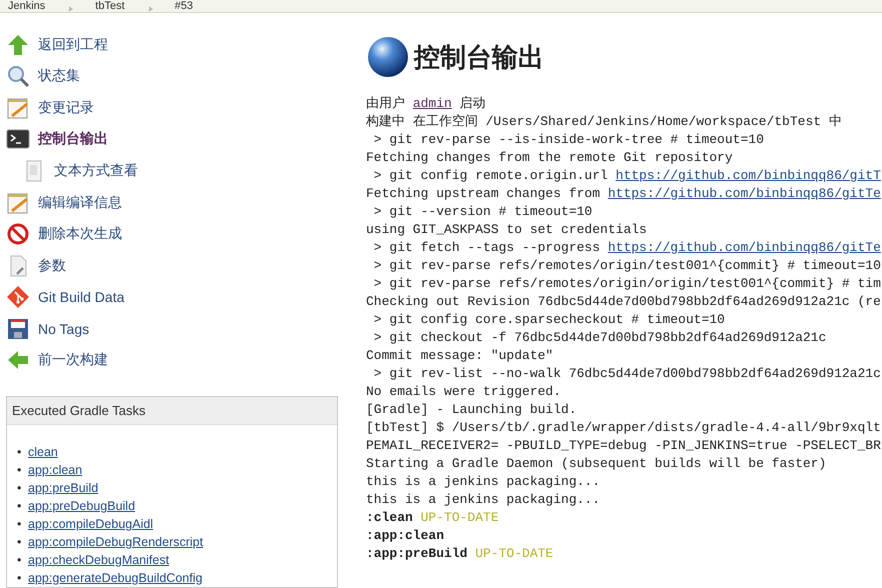 This screenshot has height=588, width=882. What do you see at coordinates (55, 470) in the screenshot?
I see `task-link: app:clean` at bounding box center [55, 470].